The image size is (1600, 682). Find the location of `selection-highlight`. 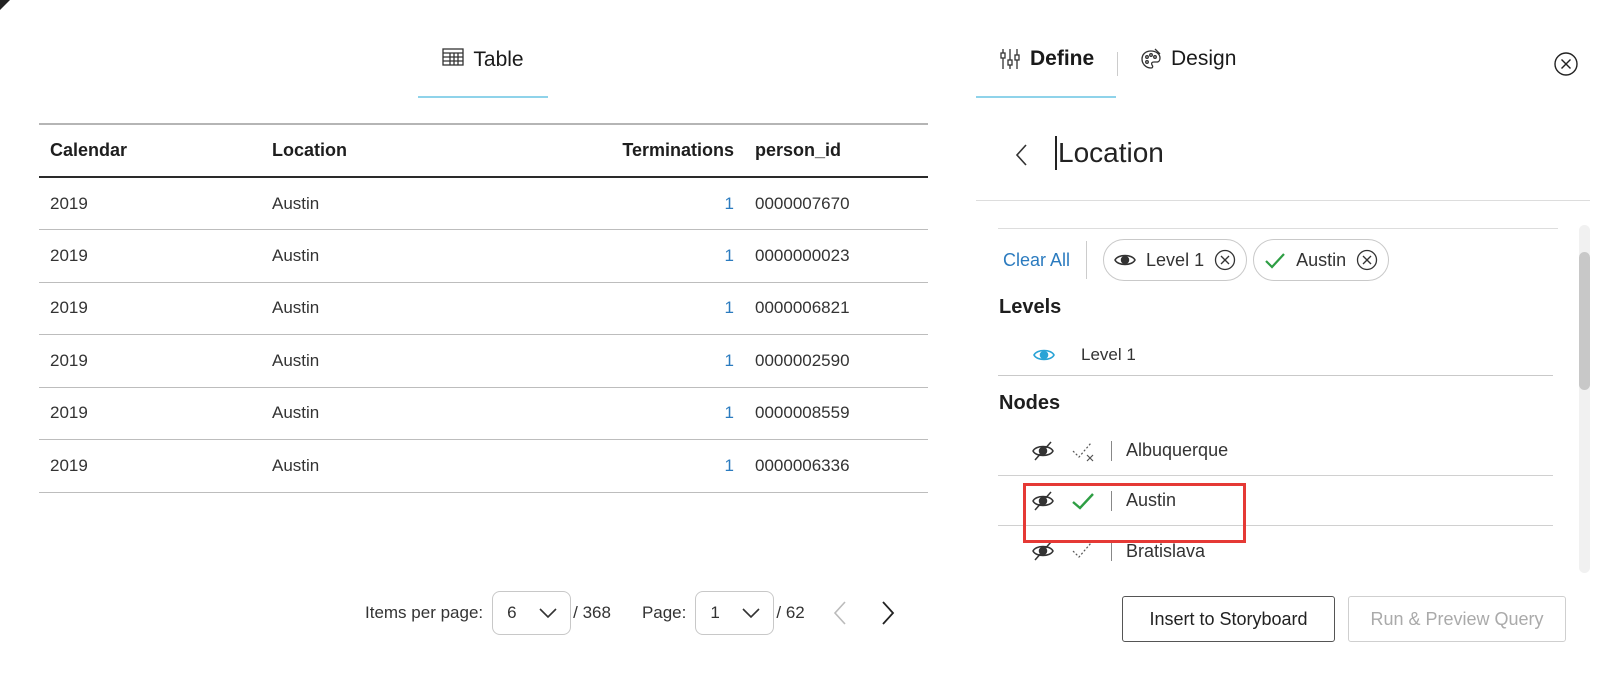

selection-highlight is located at coordinates (1134, 513).